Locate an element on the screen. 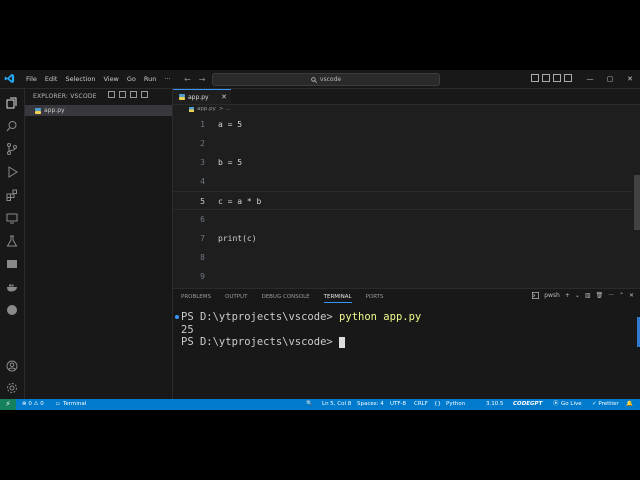  new-folder-icon is located at coordinates (122, 94).